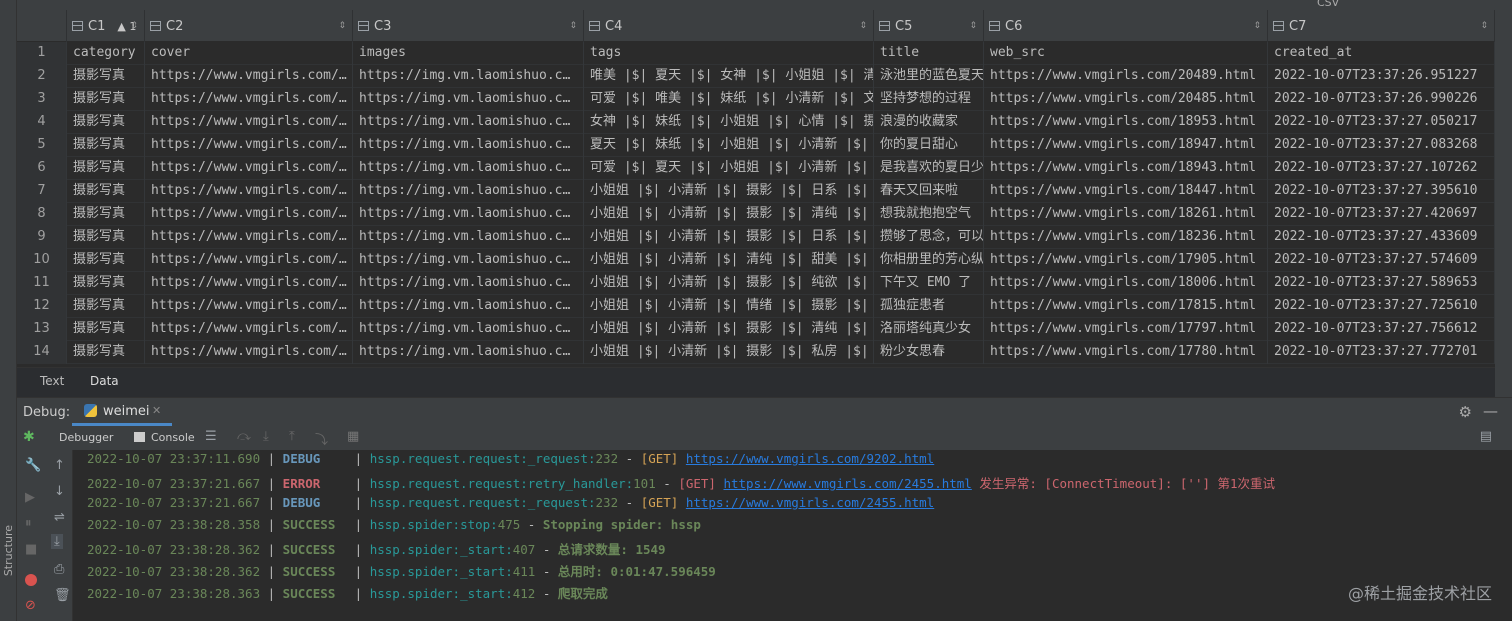 Image resolution: width=1512 pixels, height=621 pixels. What do you see at coordinates (929, 145) in the screenshot?
I see `table-cell: 你的夏日甜心` at bounding box center [929, 145].